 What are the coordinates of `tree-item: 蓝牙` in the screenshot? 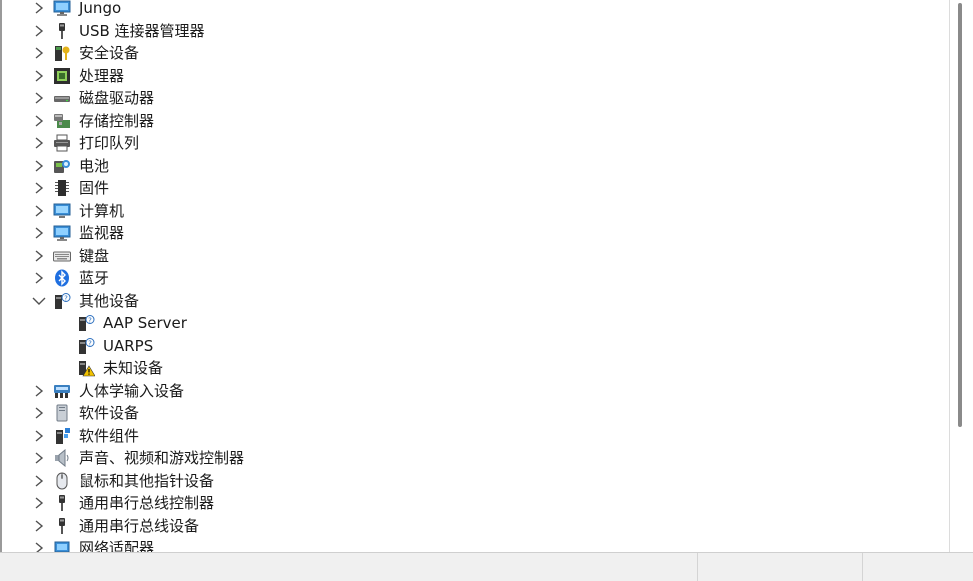 It's located at (472, 278).